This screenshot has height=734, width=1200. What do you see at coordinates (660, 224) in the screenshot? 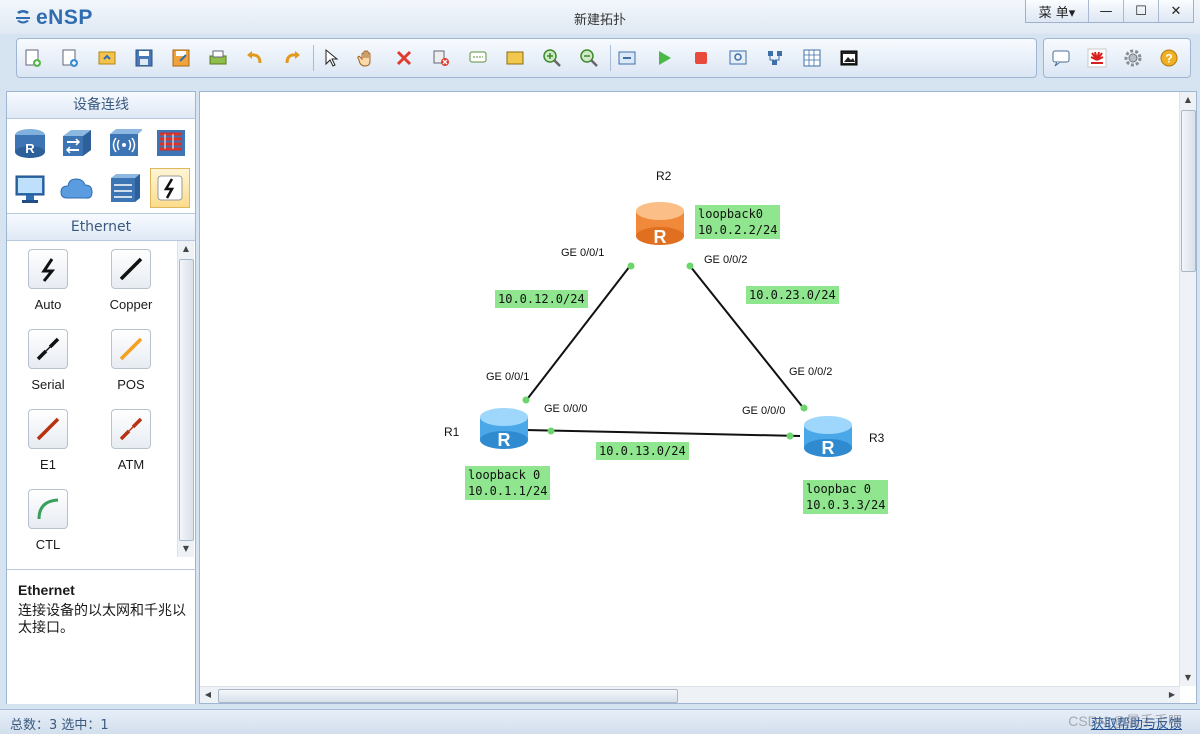
I see `router-r2-icon: R` at bounding box center [660, 224].